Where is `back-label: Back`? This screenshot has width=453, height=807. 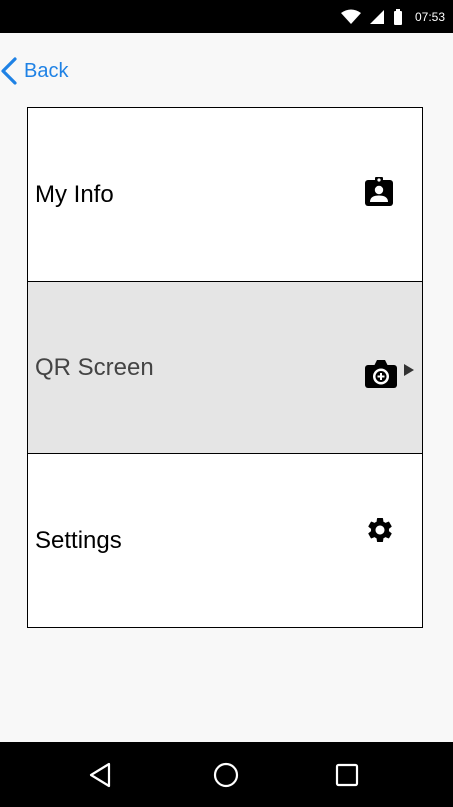 back-label: Back is located at coordinates (46, 70).